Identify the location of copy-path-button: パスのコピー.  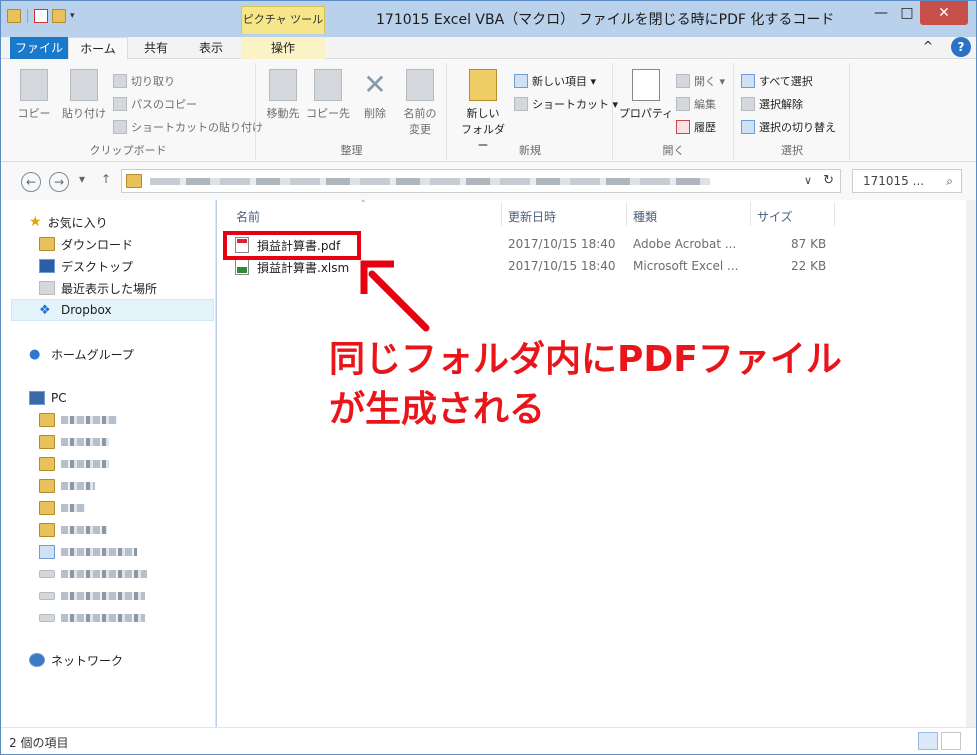
(155, 104).